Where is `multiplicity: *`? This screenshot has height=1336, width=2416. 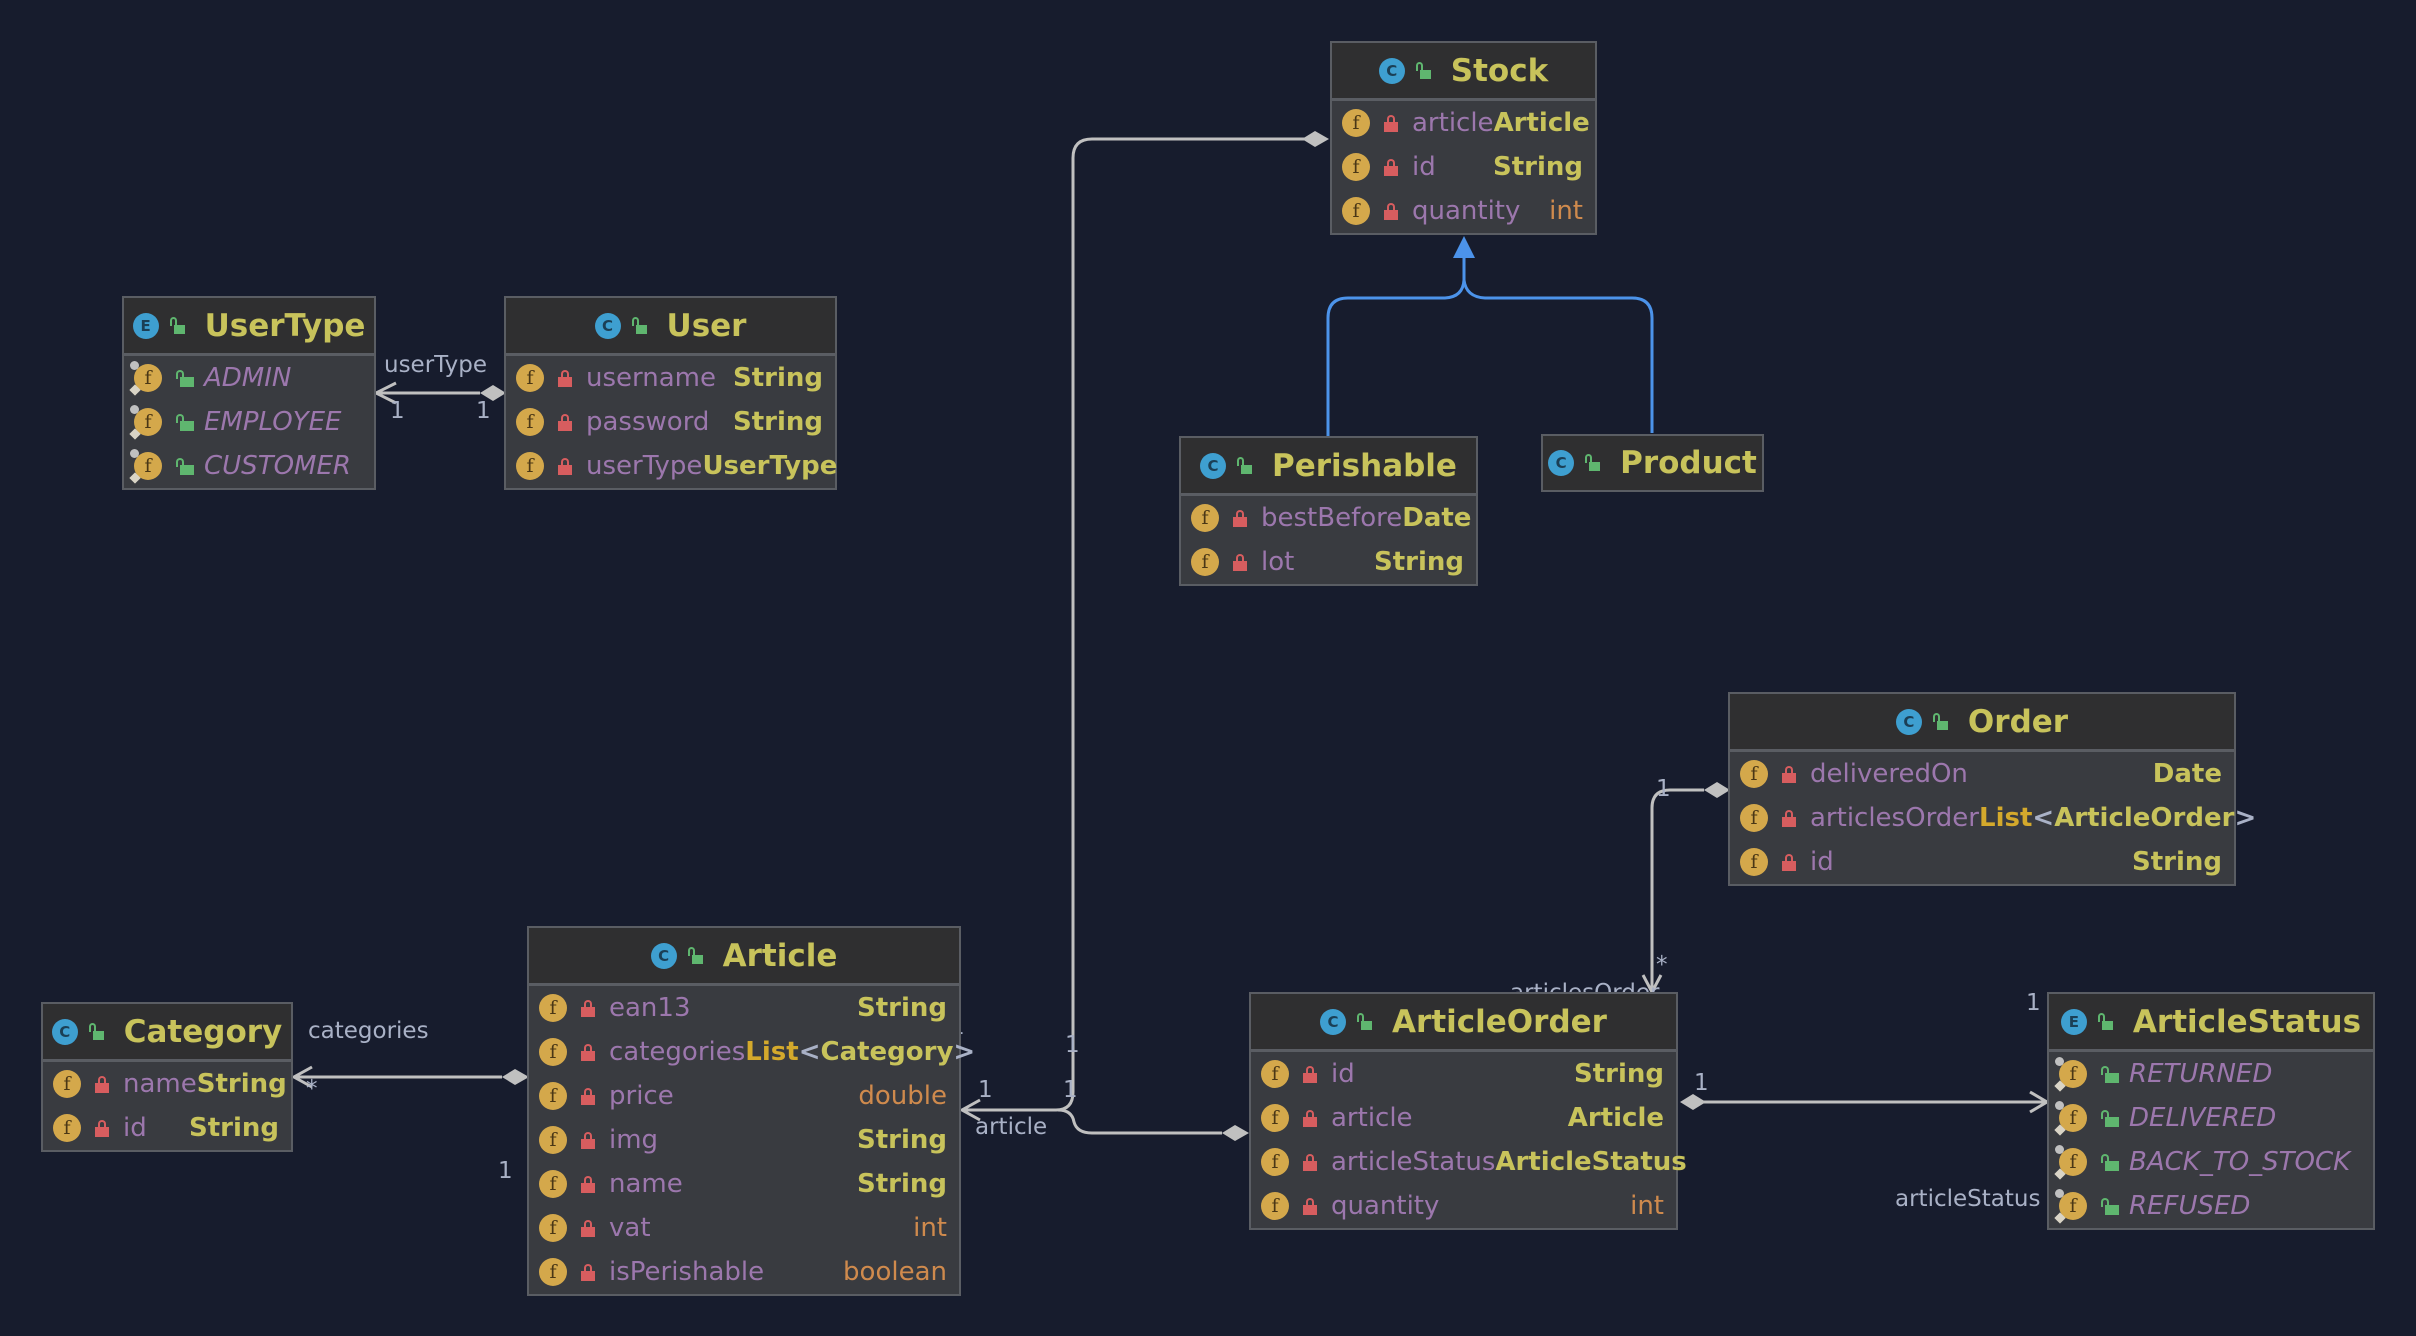
multiplicity: * is located at coordinates (1662, 965).